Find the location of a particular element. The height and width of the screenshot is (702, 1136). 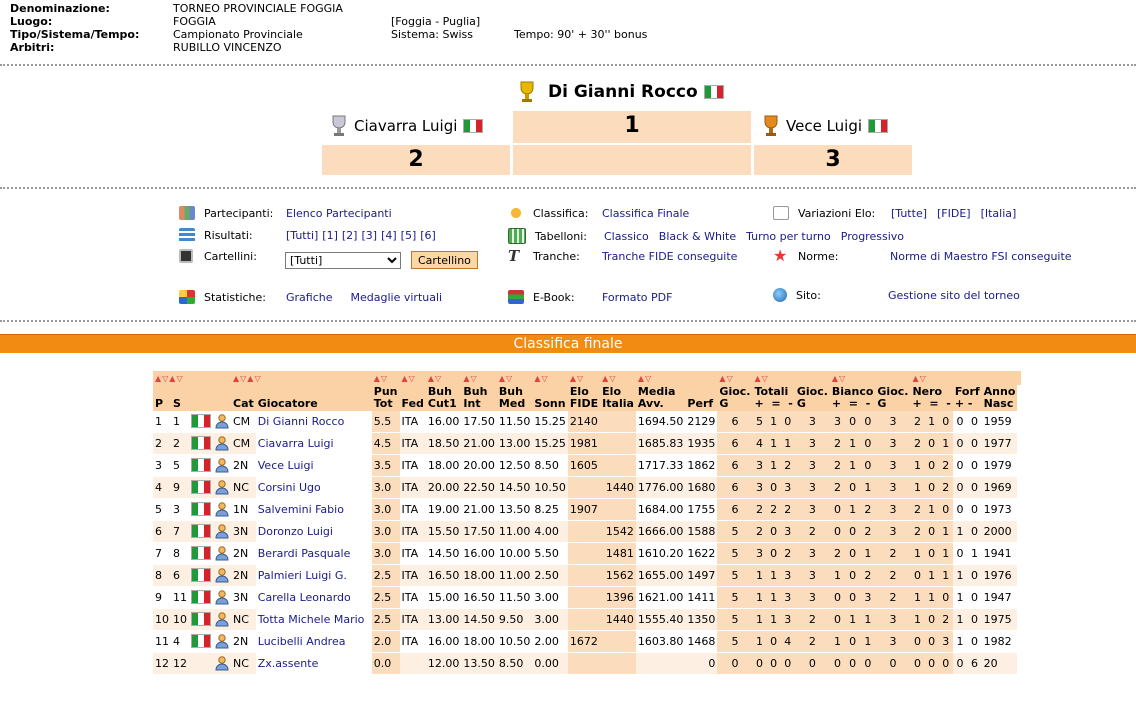

risultati-round-2-link: [2] is located at coordinates (350, 235).